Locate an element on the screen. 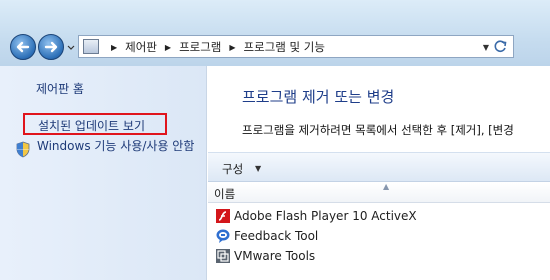 The width and height of the screenshot is (550, 280). refresh-icon is located at coordinates (500, 46).